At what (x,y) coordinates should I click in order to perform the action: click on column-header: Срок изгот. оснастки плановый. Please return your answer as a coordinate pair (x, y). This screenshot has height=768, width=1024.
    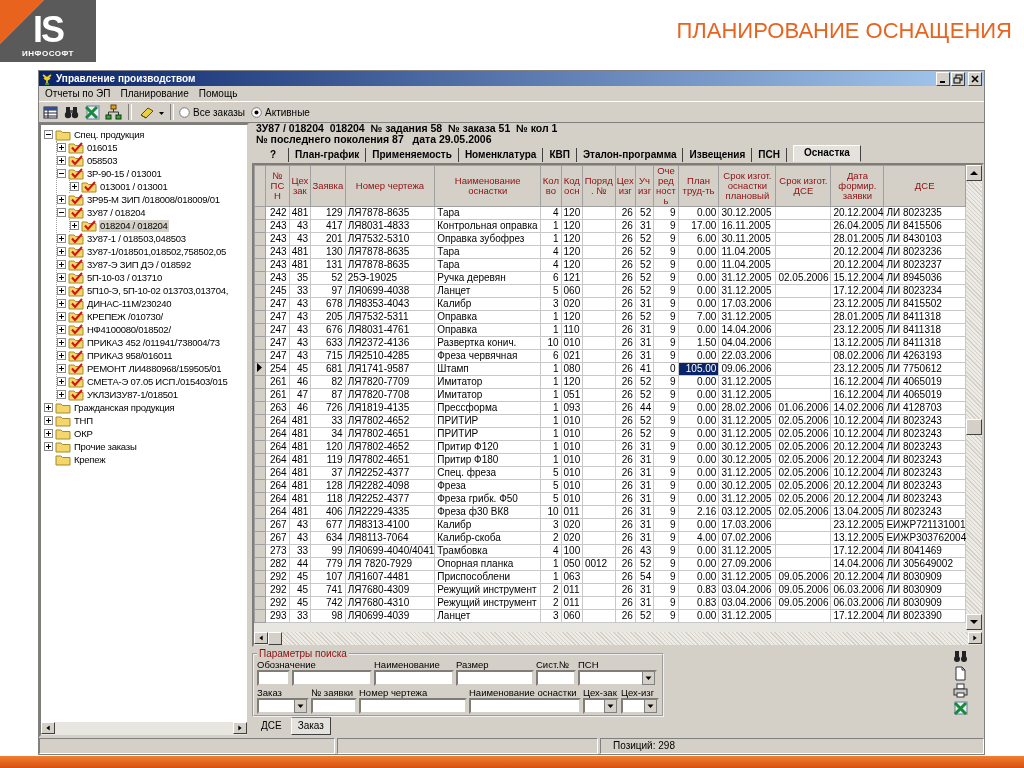
    Looking at the image, I should click on (747, 186).